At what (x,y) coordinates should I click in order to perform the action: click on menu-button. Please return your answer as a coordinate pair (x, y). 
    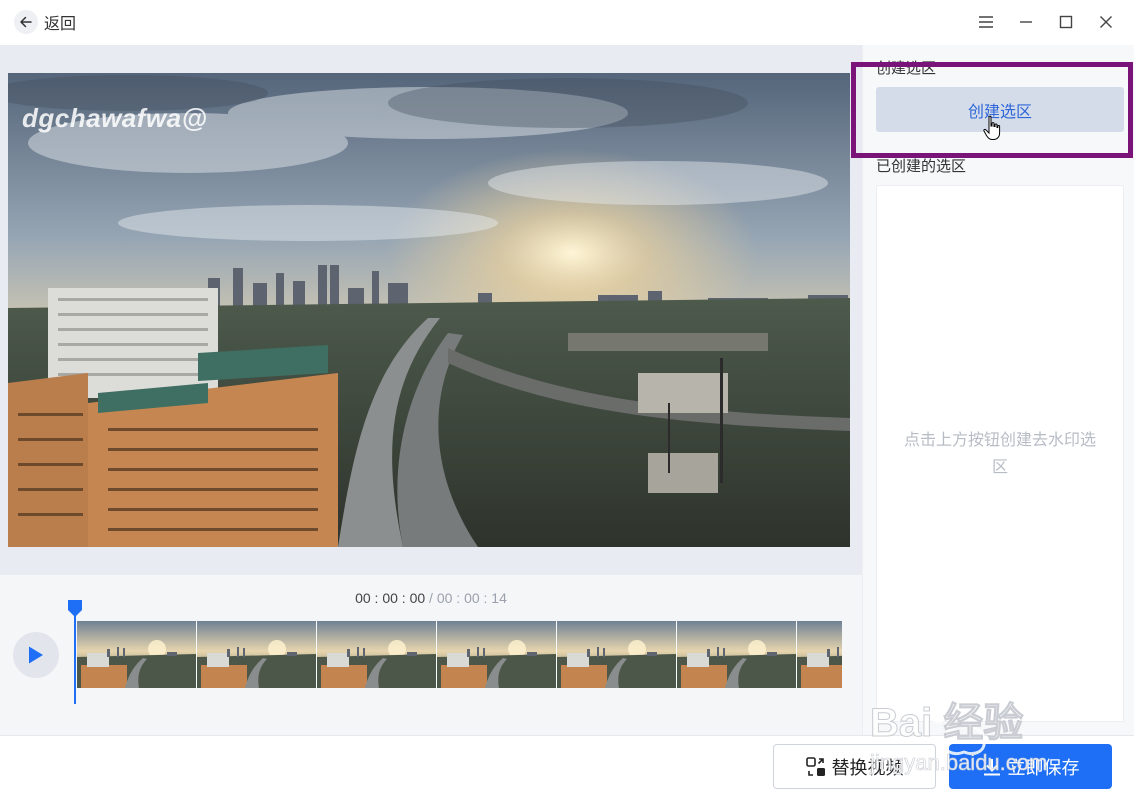
    Looking at the image, I should click on (986, 22).